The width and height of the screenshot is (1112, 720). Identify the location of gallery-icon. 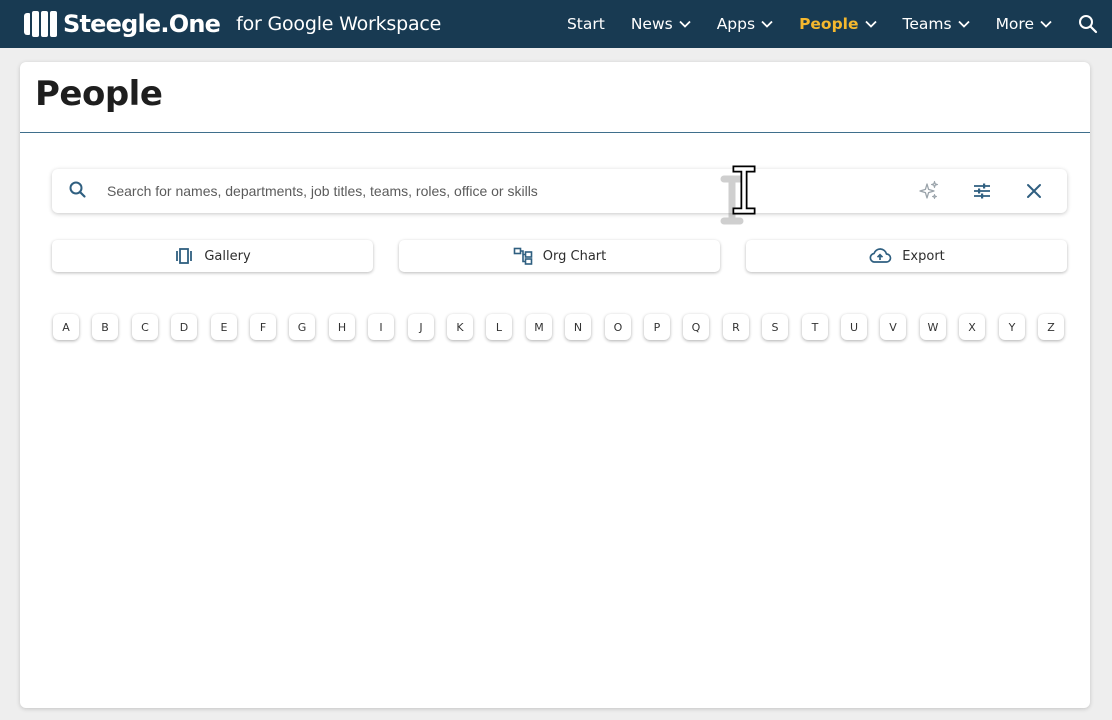
(184, 256).